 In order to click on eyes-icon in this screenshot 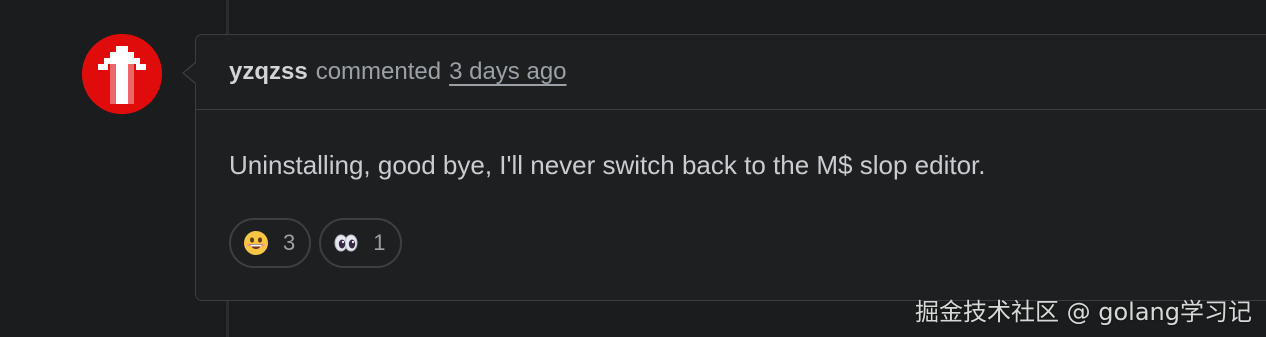, I will do `click(346, 243)`.